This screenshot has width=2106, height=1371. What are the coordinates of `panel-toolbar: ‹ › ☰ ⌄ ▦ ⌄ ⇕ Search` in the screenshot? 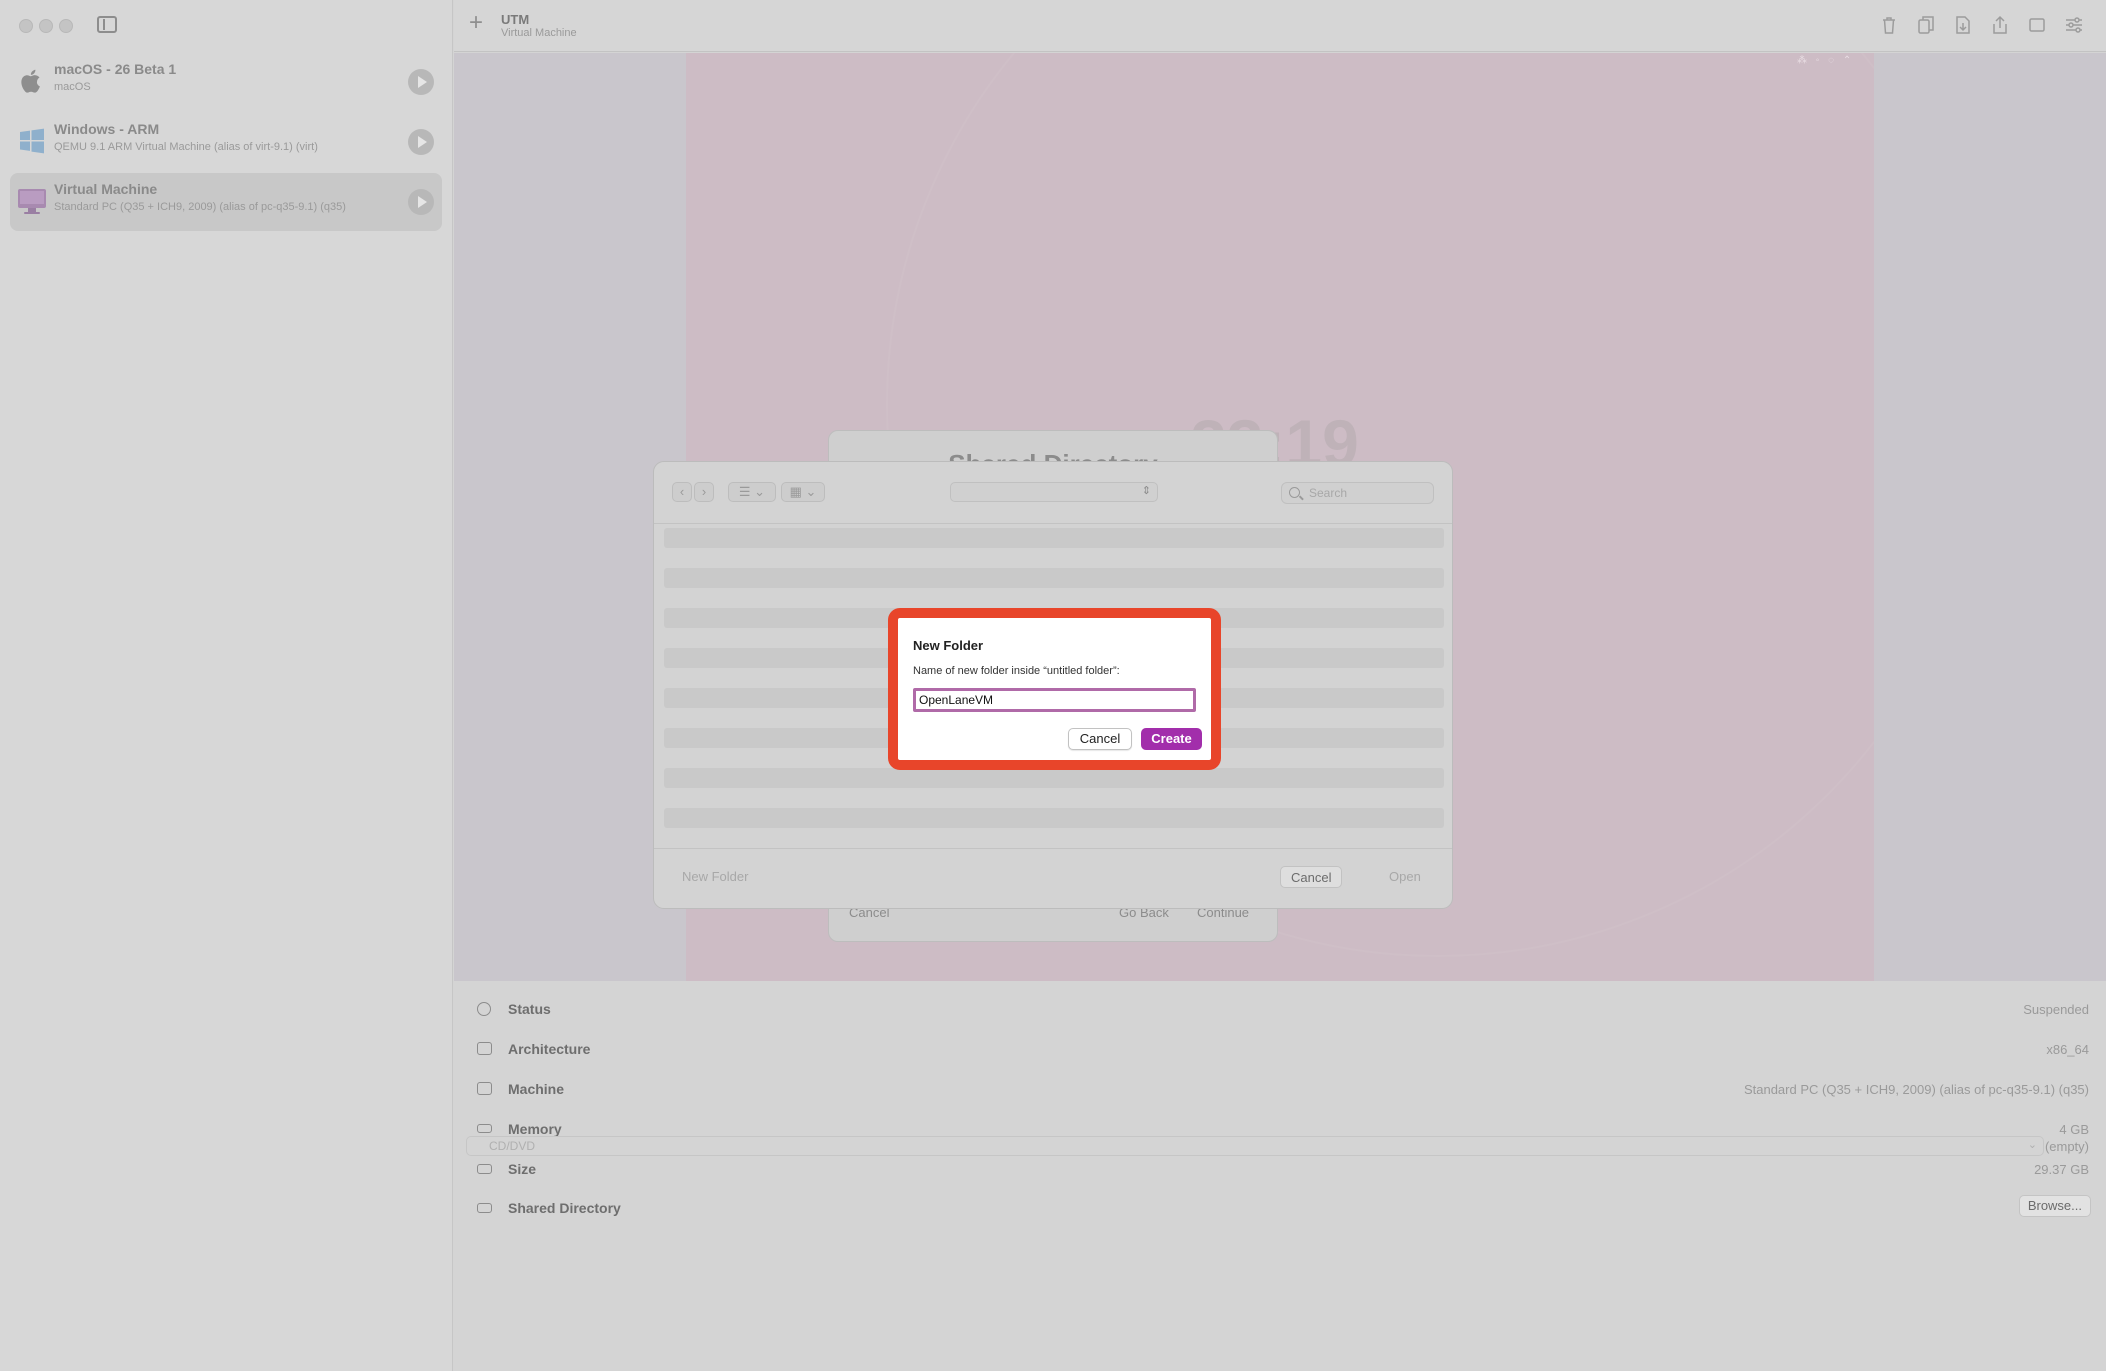 It's located at (1053, 493).